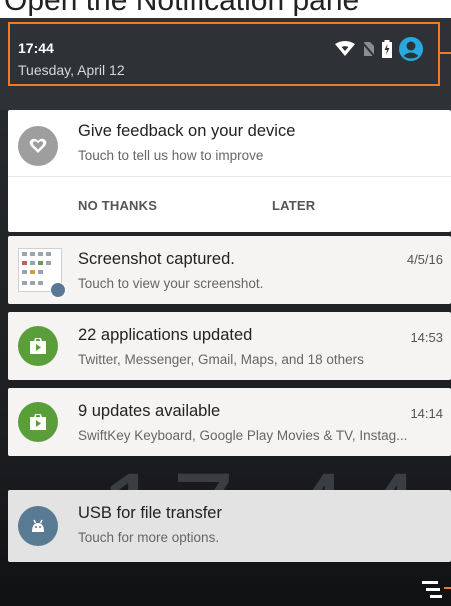 The height and width of the screenshot is (606, 451). I want to click on caption-text: Open the Notification pane, so click(225, 9).